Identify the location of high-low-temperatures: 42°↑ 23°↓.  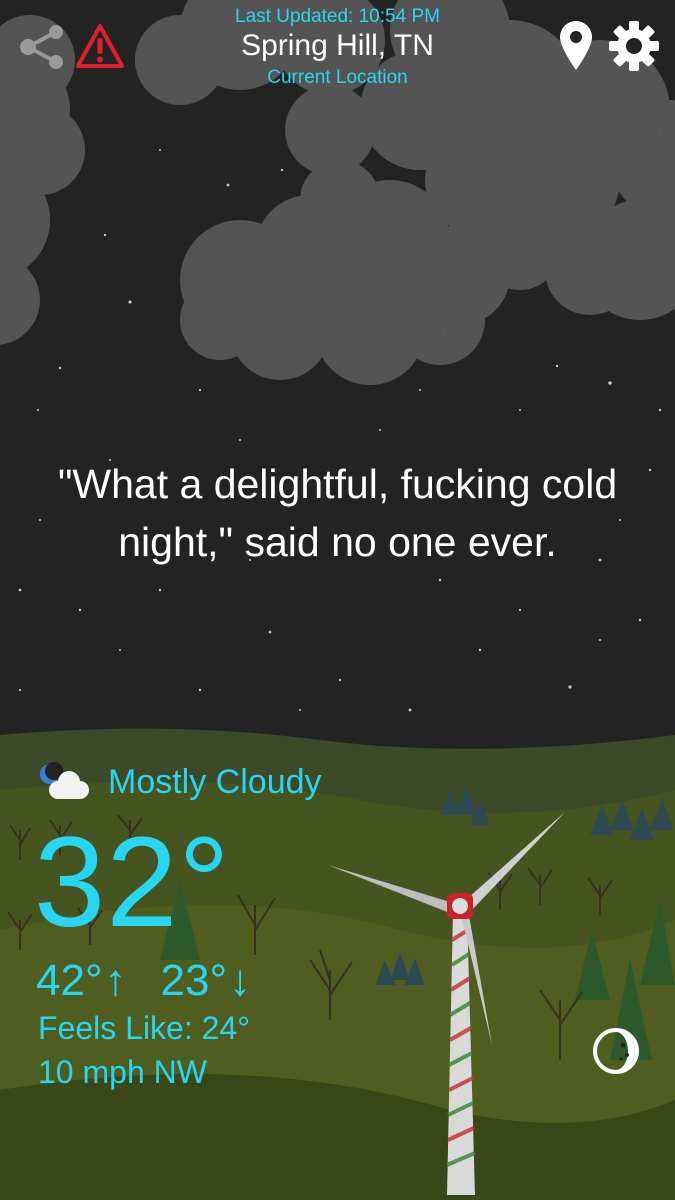
(144, 981).